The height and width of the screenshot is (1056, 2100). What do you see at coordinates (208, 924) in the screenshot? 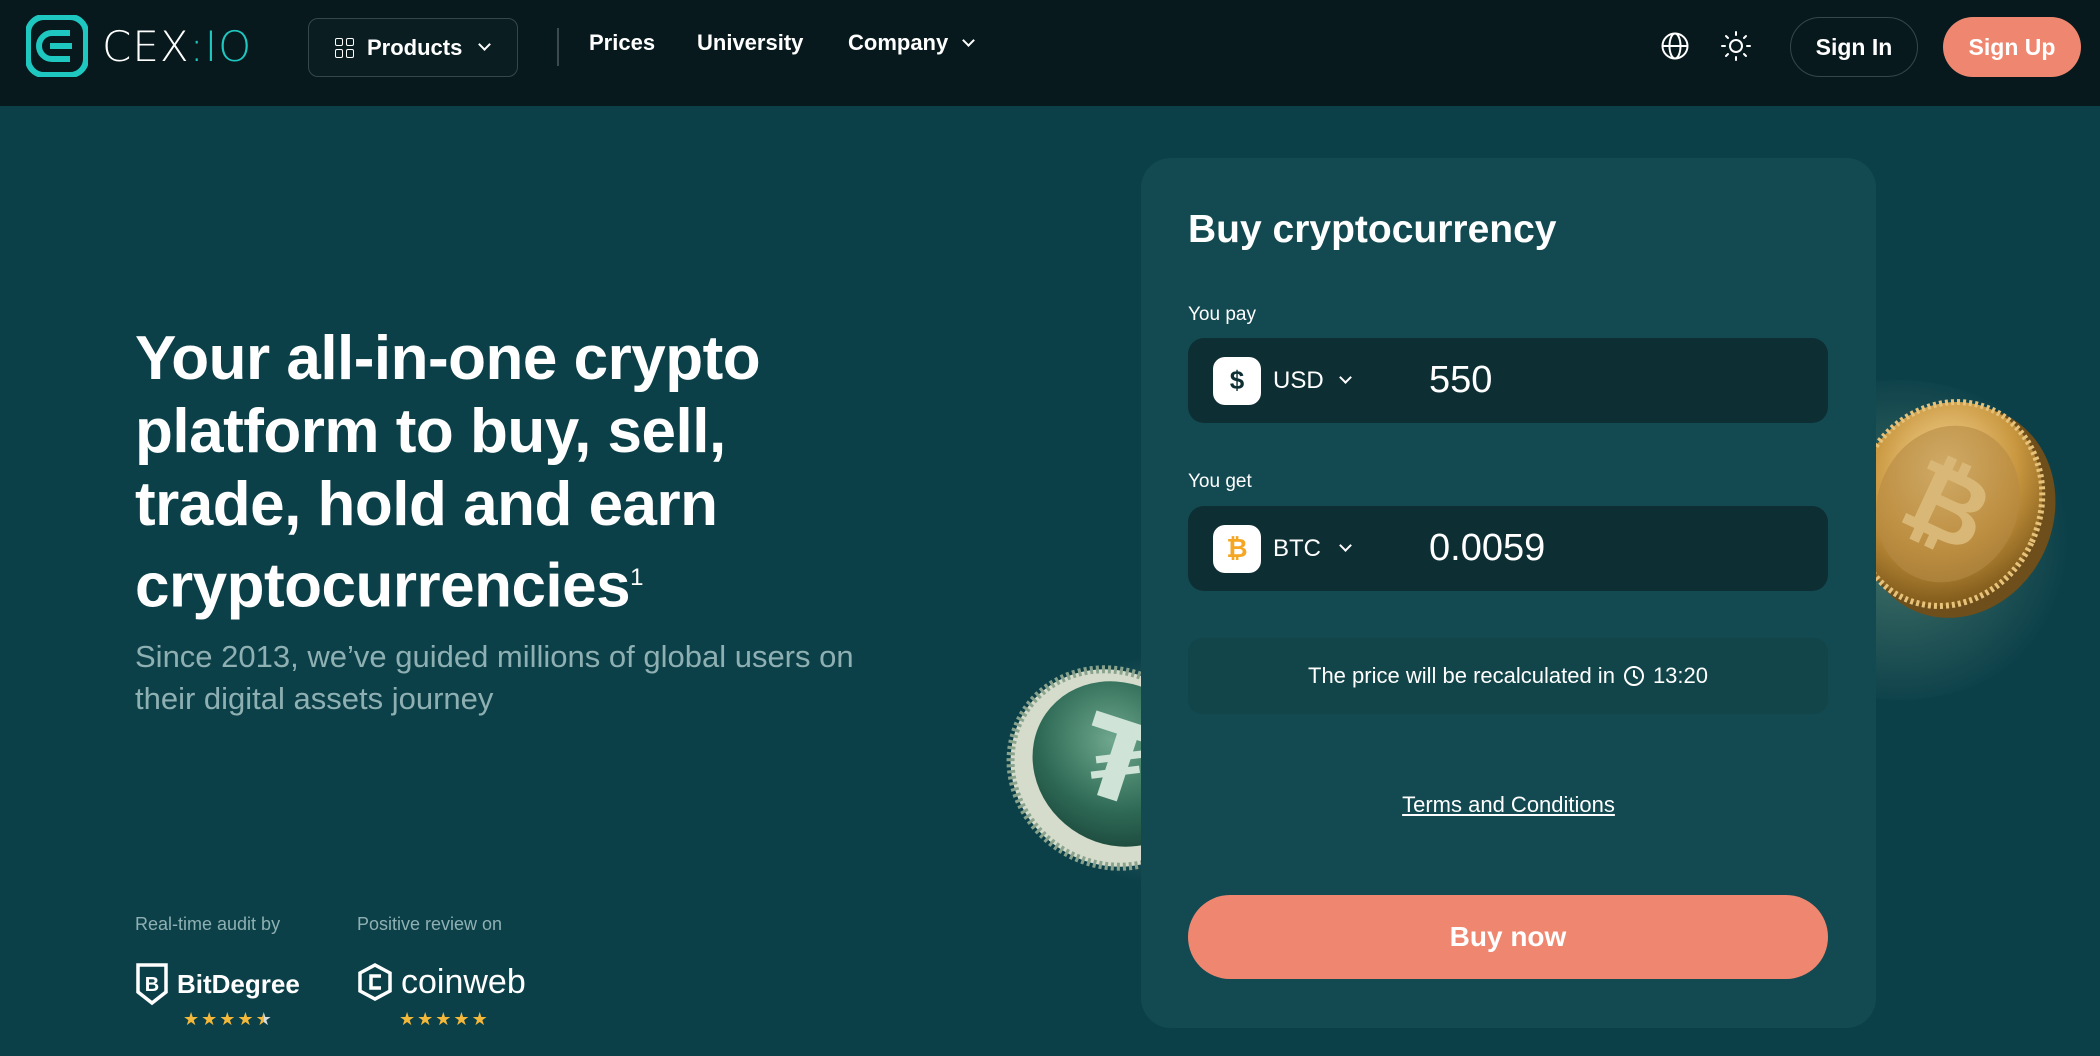
I see `audit-label: Real-time audit by` at bounding box center [208, 924].